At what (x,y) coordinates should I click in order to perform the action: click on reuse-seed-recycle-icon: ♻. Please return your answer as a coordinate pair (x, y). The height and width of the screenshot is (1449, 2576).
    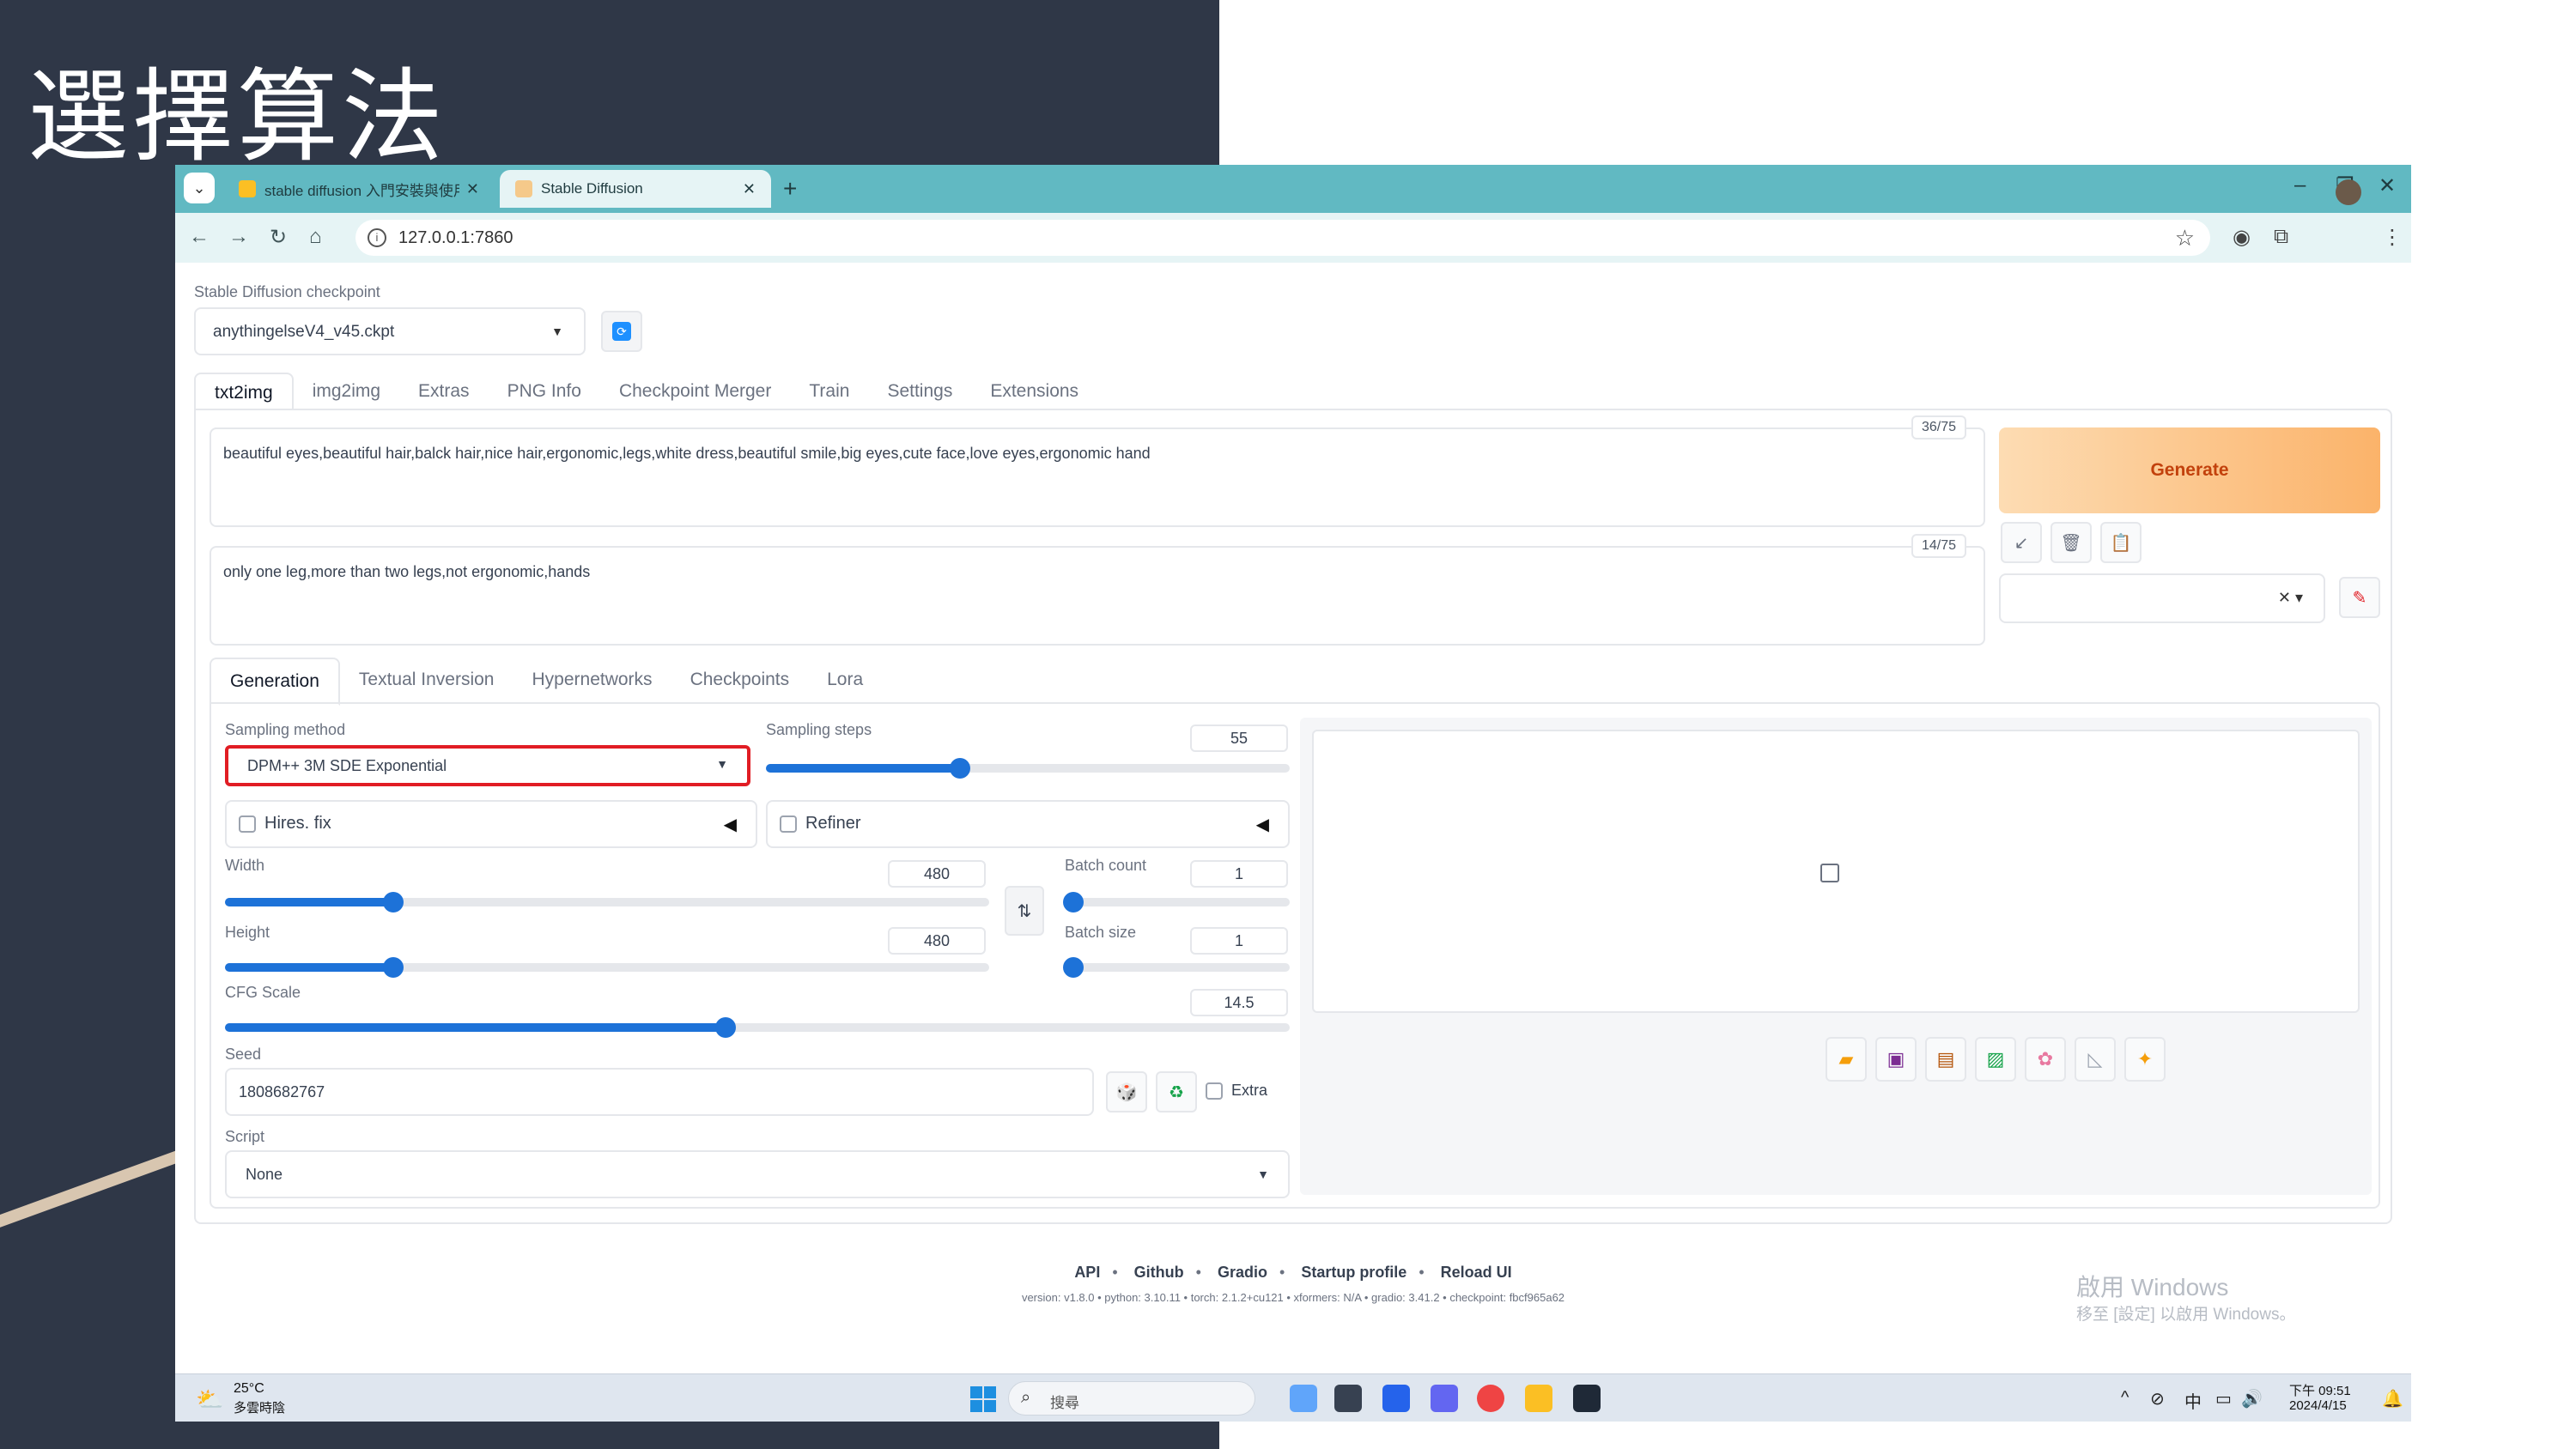
    Looking at the image, I should click on (1177, 1092).